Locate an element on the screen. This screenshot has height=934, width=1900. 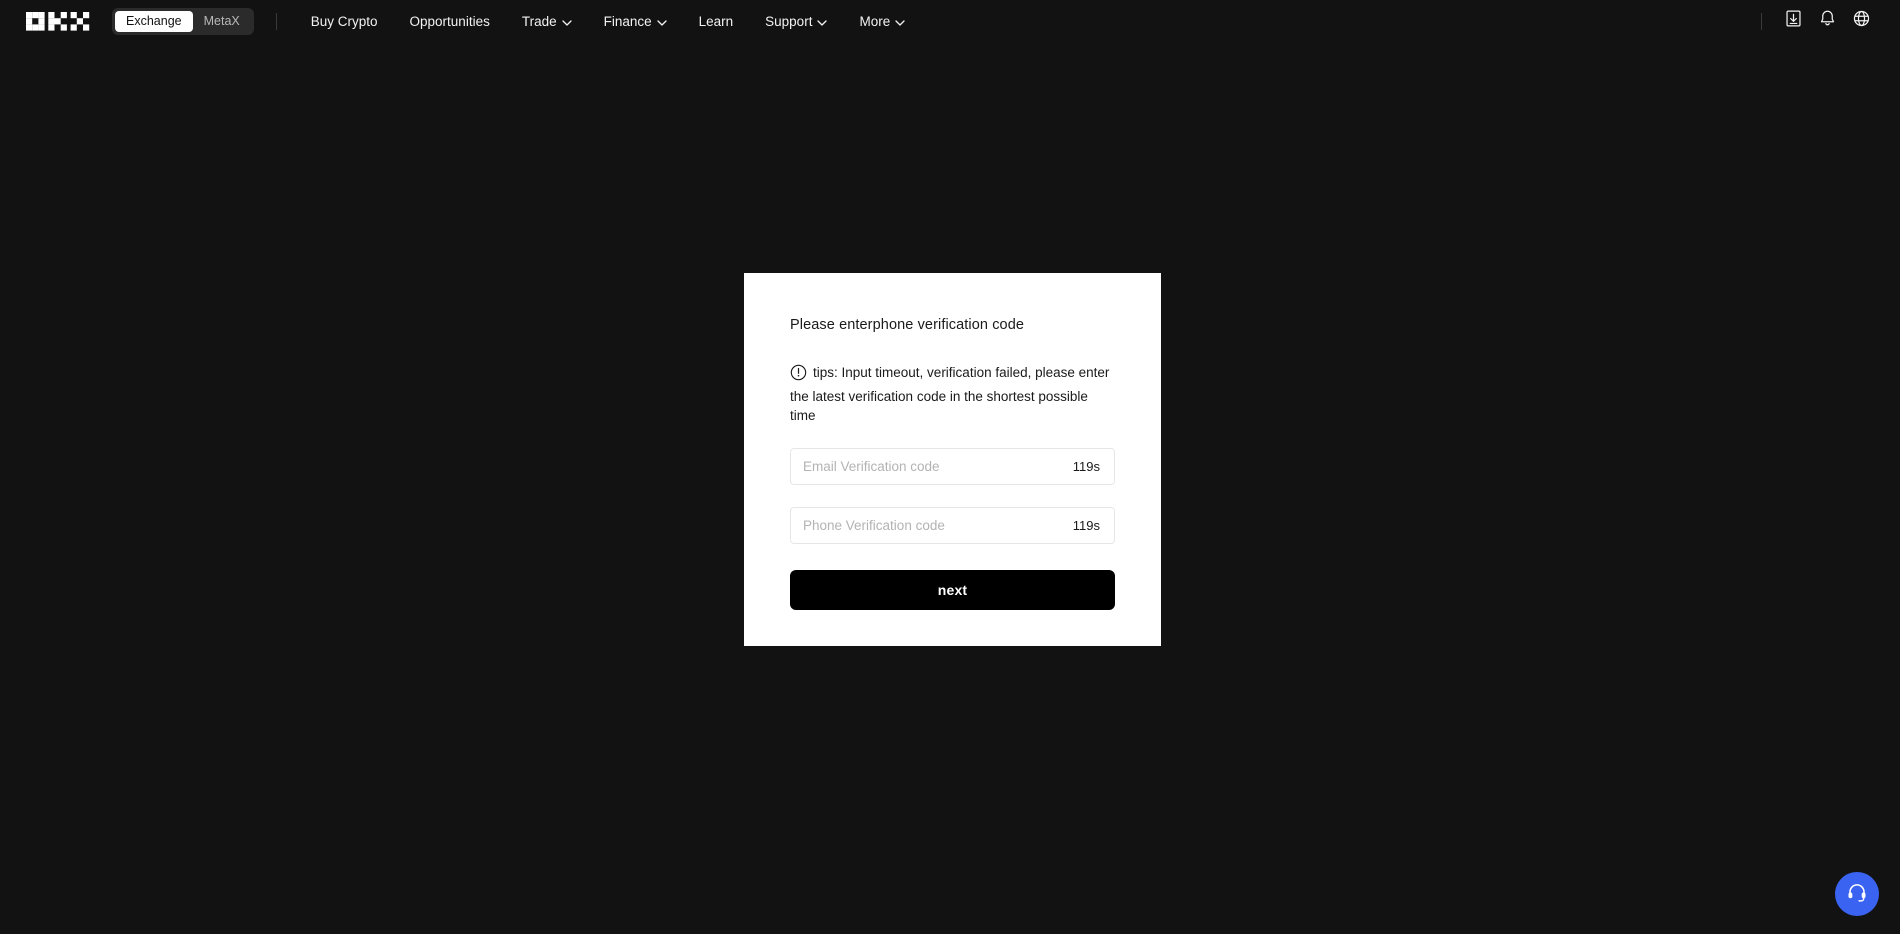
email-code-timer: 119s is located at coordinates (1086, 466).